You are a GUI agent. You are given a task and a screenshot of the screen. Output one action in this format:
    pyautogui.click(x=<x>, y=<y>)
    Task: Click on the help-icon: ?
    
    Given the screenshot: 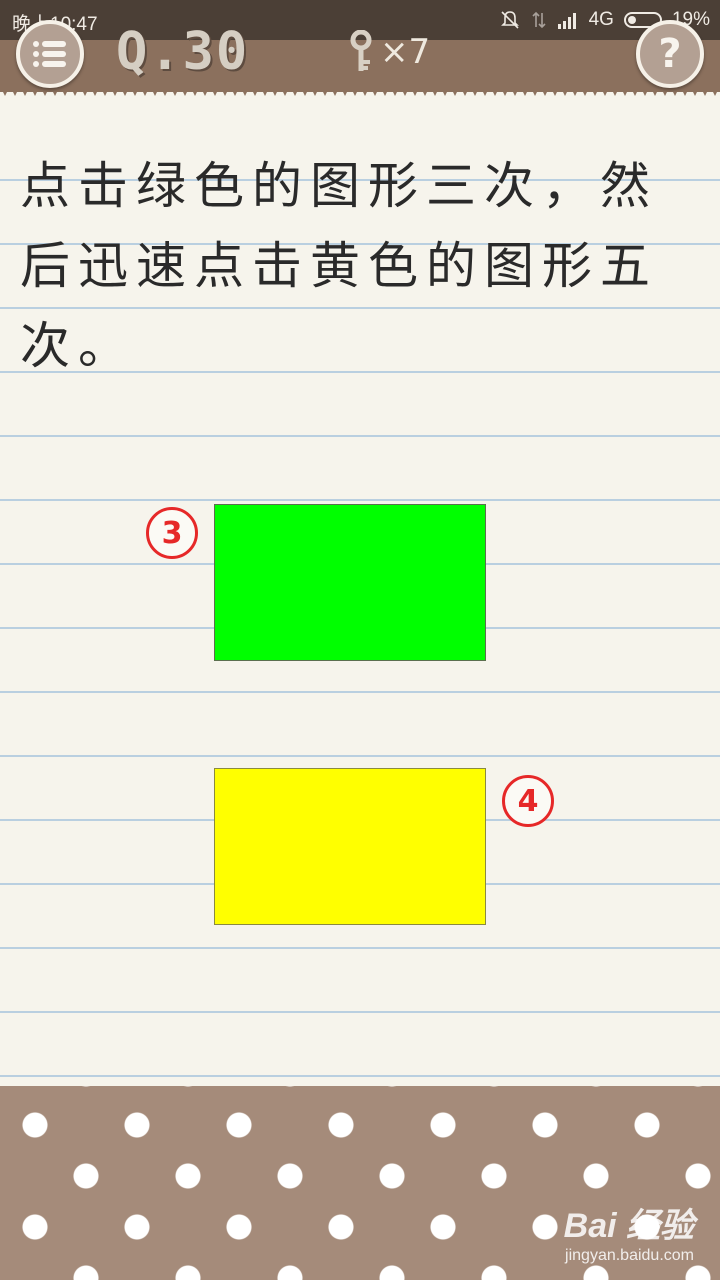 What is the action you would take?
    pyautogui.click(x=670, y=54)
    